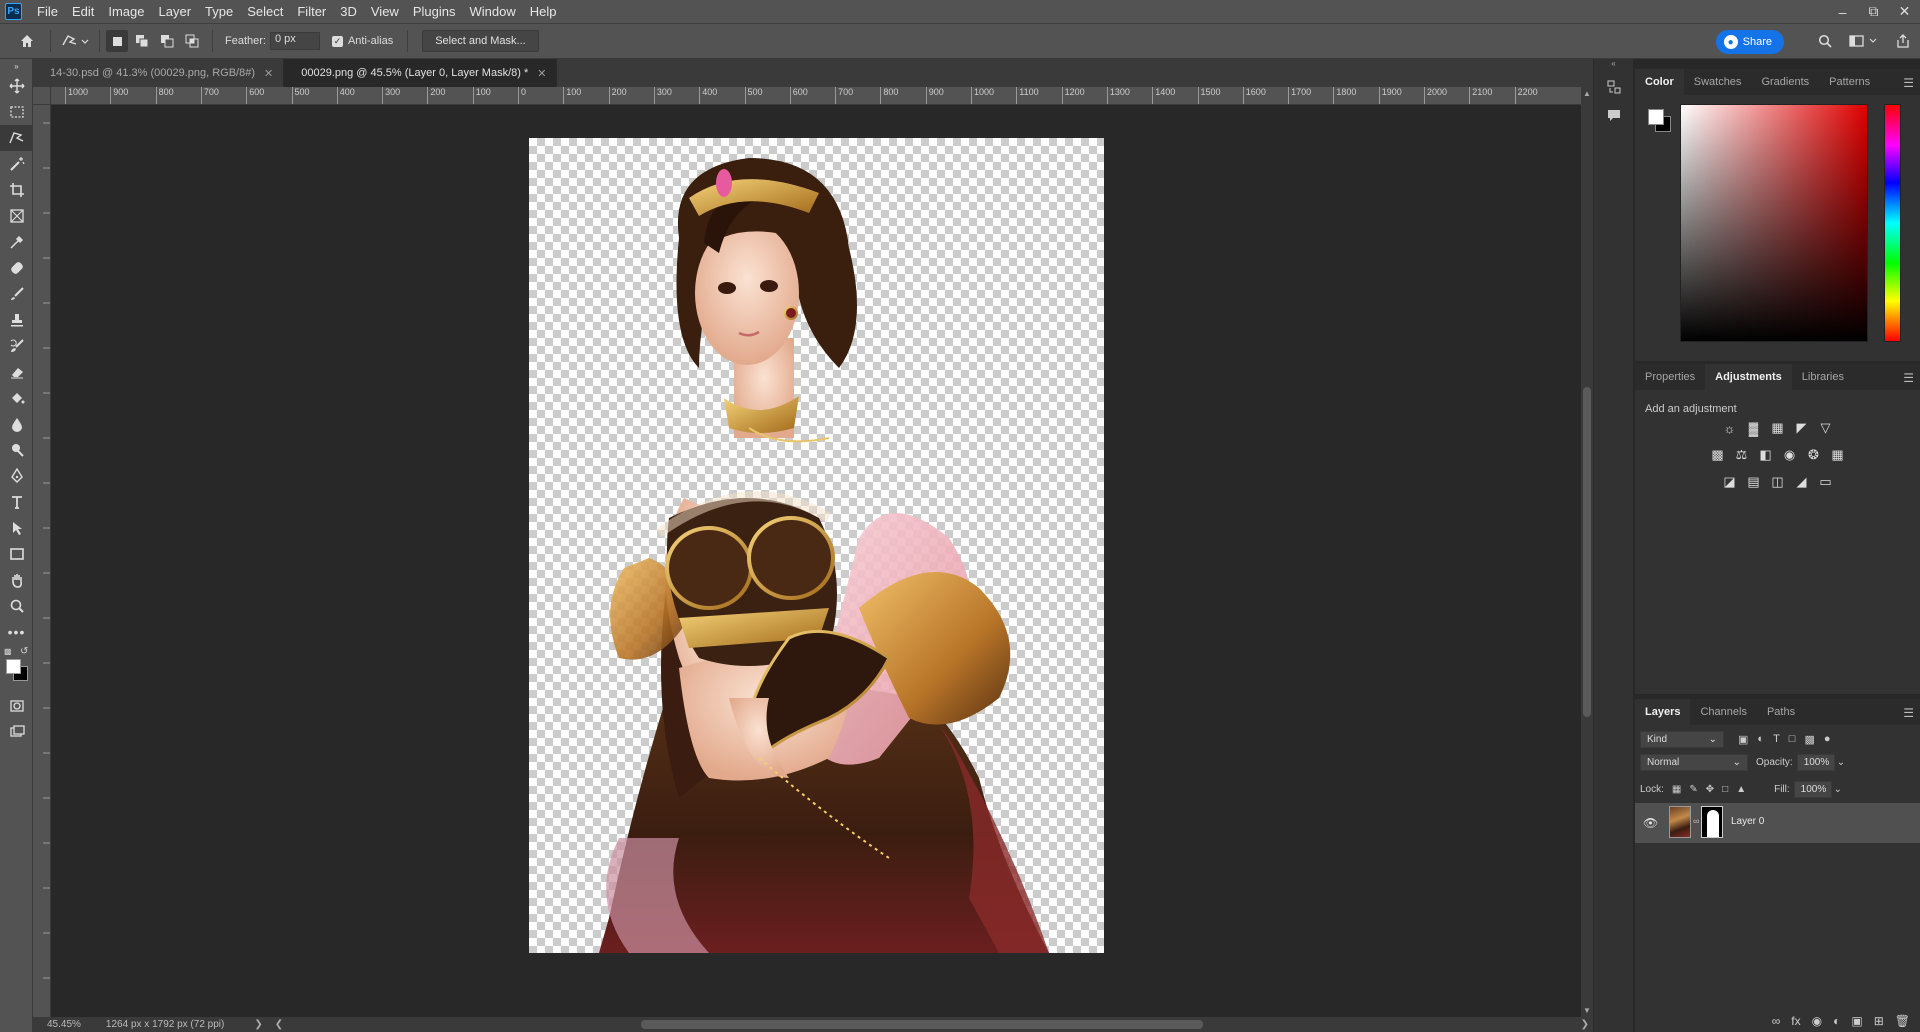 The height and width of the screenshot is (1032, 1920). Describe the element at coordinates (1842, 11) in the screenshot. I see `minimize-icon: –` at that location.